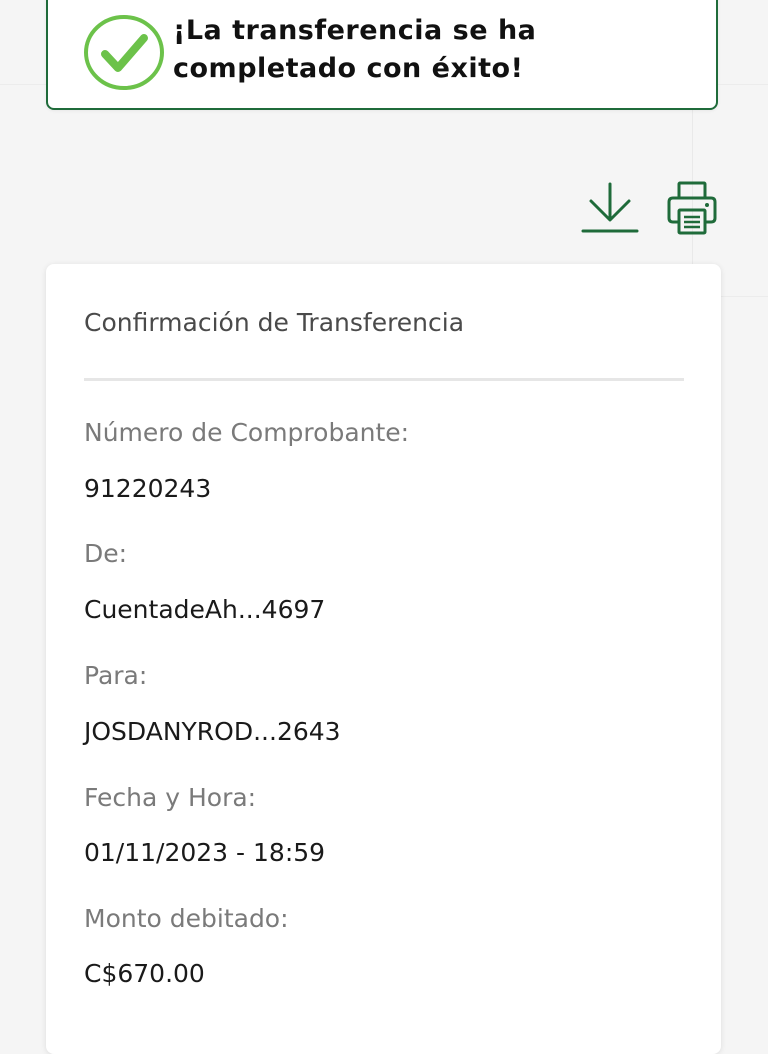 This screenshot has height=1054, width=768. I want to click on printer-icon, so click(692, 208).